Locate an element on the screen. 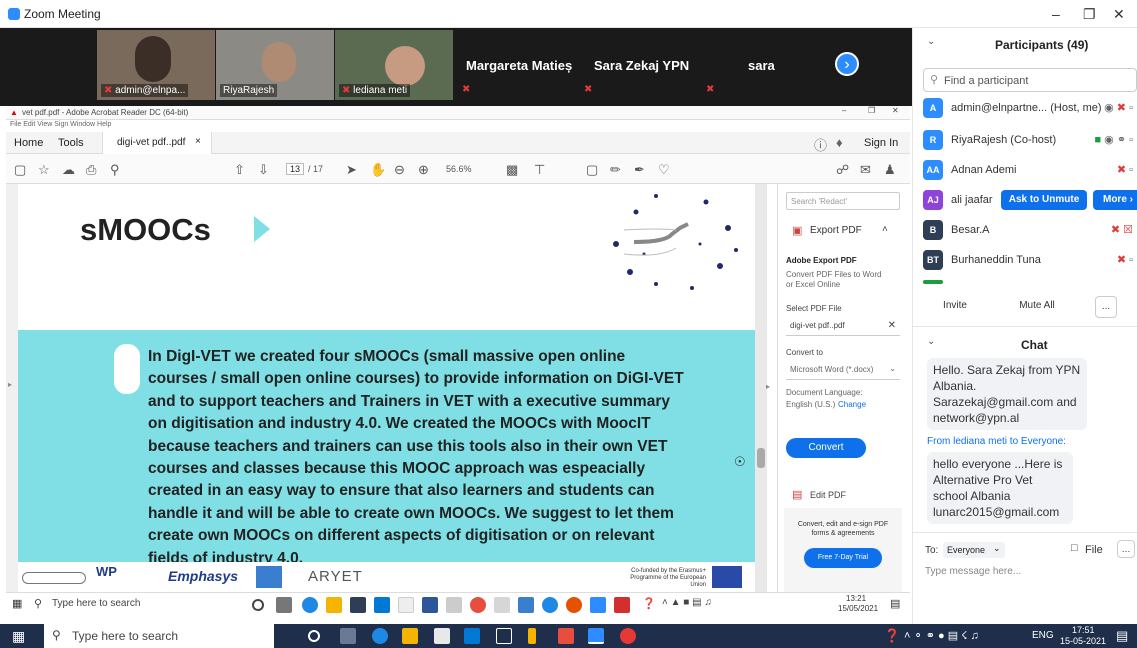 The image size is (1137, 648). file-button: File is located at coordinates (1094, 550).